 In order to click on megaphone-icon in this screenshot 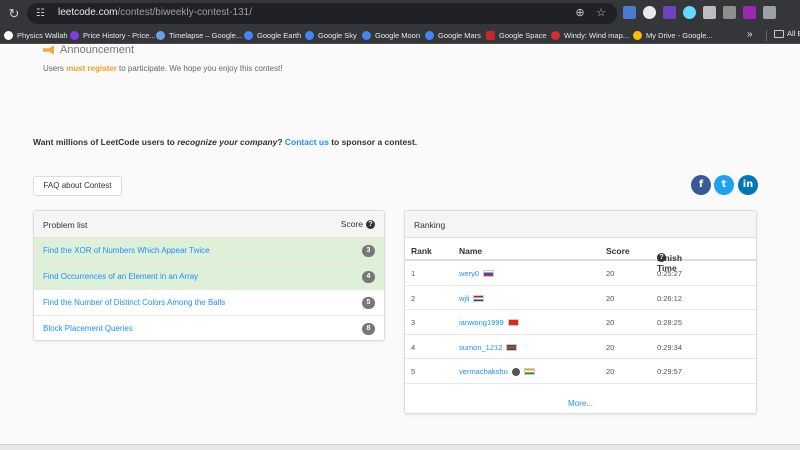, I will do `click(48, 50)`.